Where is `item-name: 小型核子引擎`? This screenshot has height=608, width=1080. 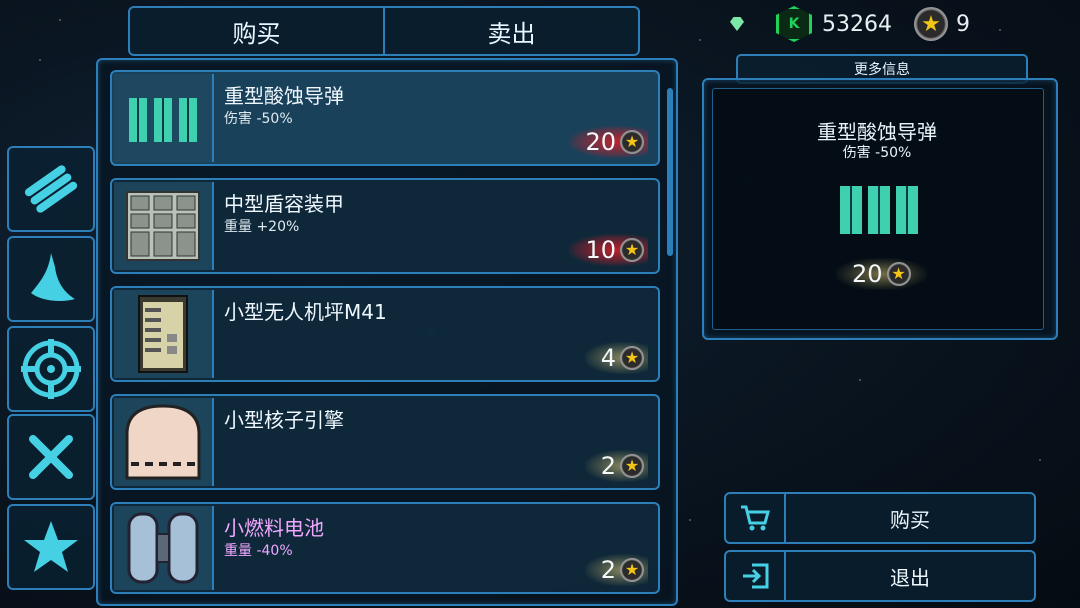
item-name: 小型核子引擎 is located at coordinates (284, 420).